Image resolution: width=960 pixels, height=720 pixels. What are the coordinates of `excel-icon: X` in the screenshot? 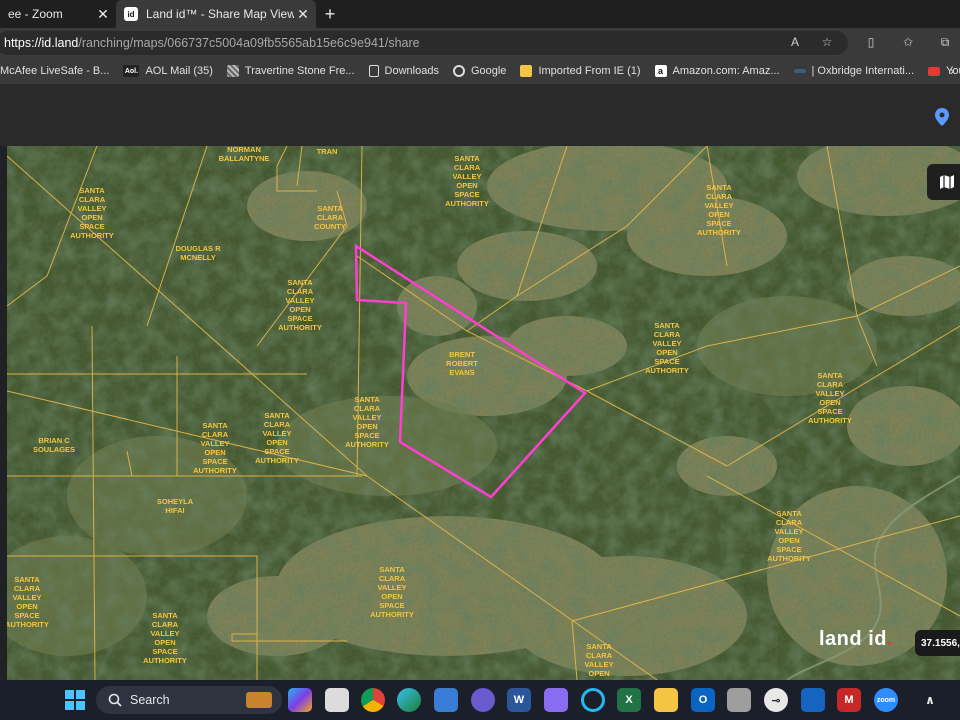 It's located at (629, 700).